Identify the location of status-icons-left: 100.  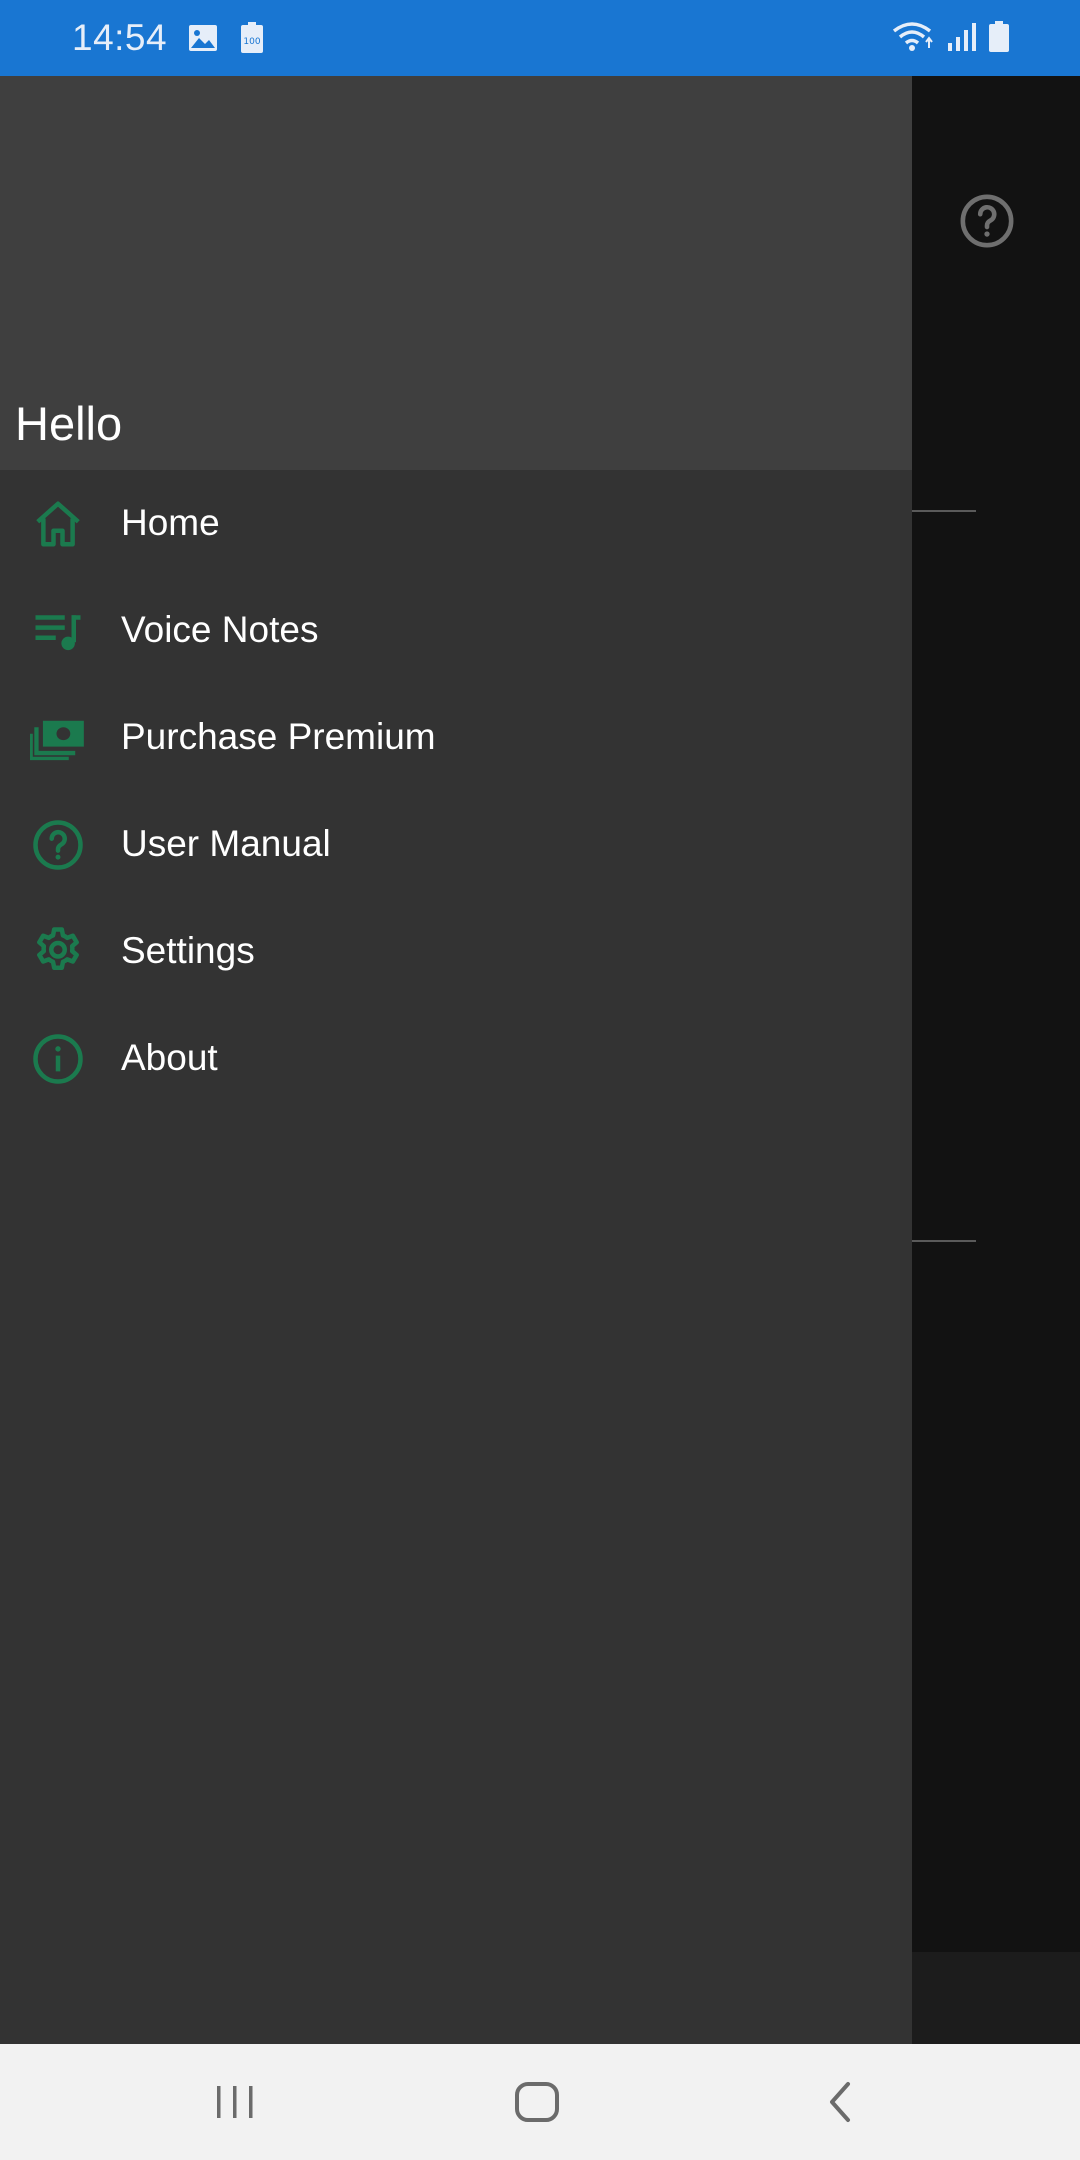
(226, 40).